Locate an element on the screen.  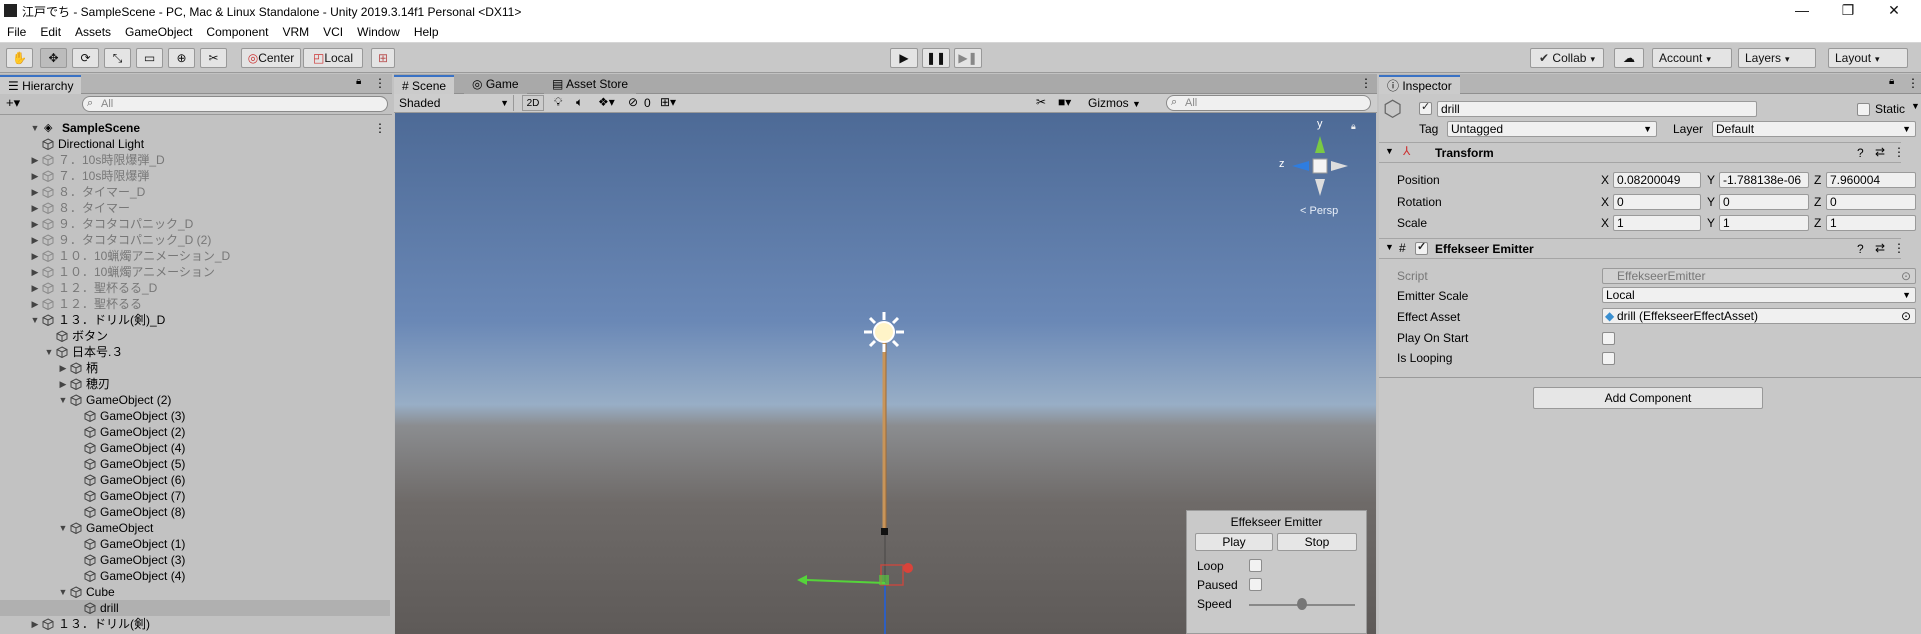
tab-inspector: ⓘ Inspector is located at coordinates (1419, 84).